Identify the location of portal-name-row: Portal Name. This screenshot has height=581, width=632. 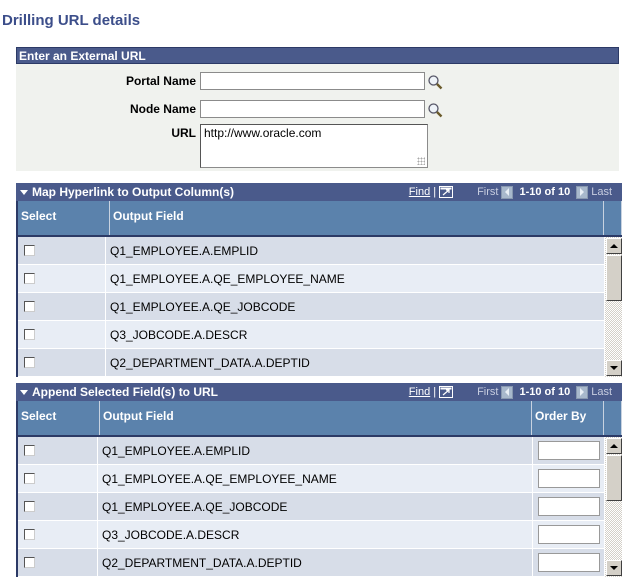
(231, 81).